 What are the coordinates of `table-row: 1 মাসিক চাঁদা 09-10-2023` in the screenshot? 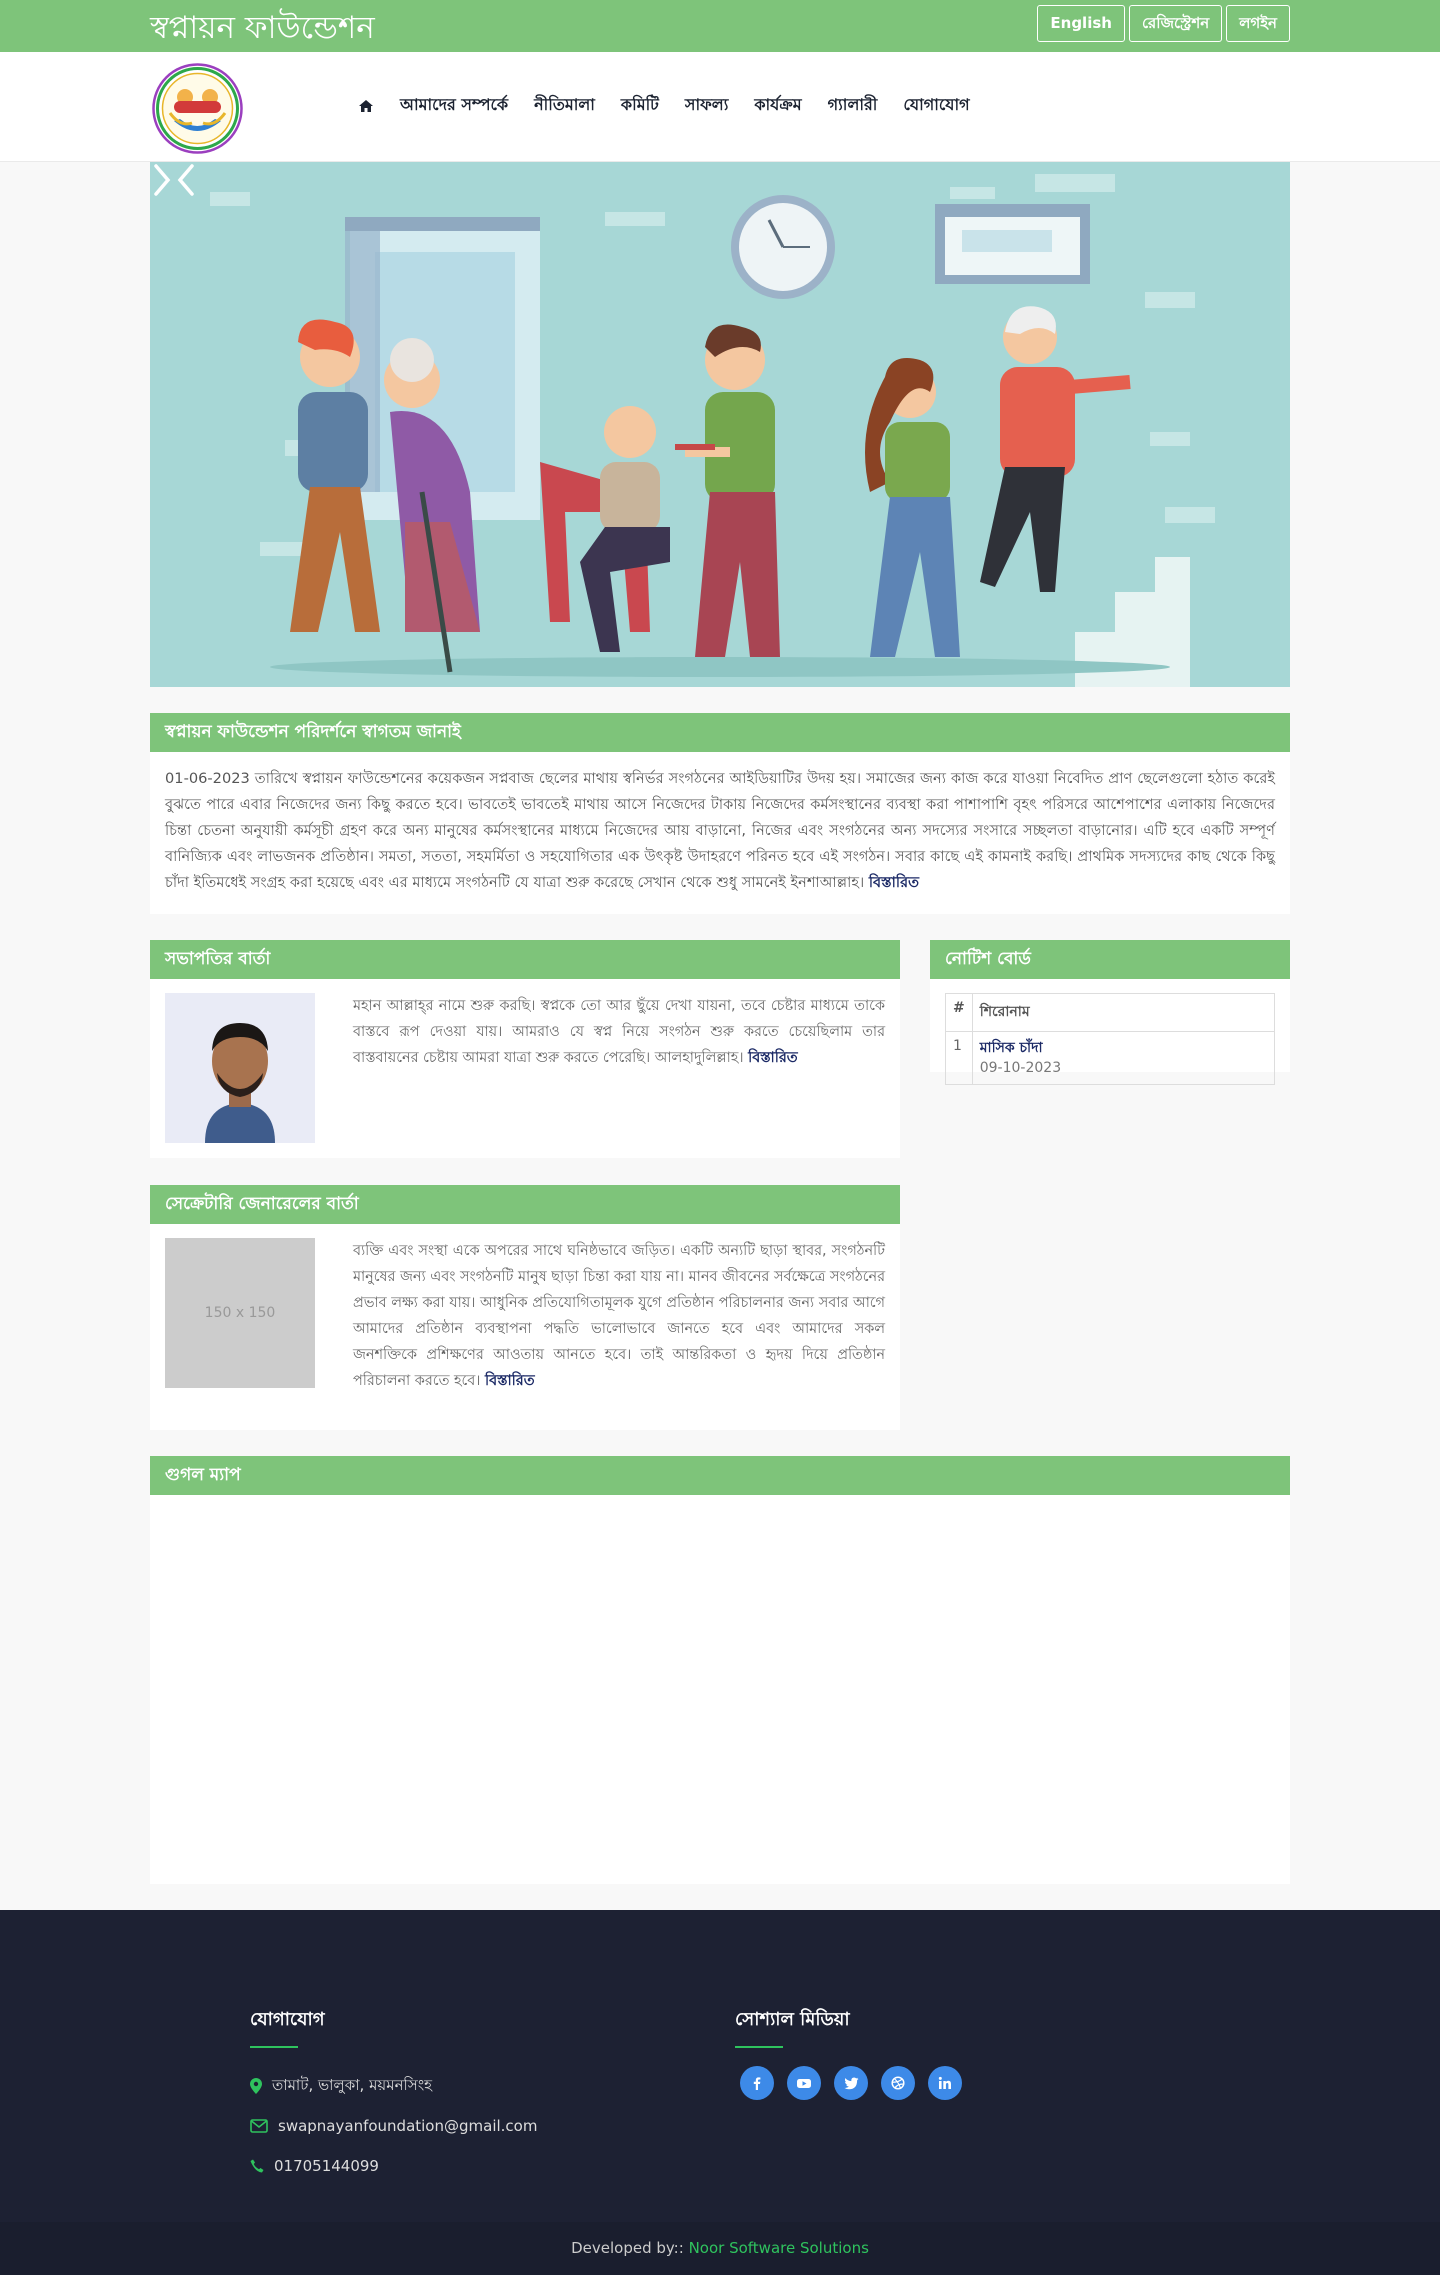 It's located at (1110, 1058).